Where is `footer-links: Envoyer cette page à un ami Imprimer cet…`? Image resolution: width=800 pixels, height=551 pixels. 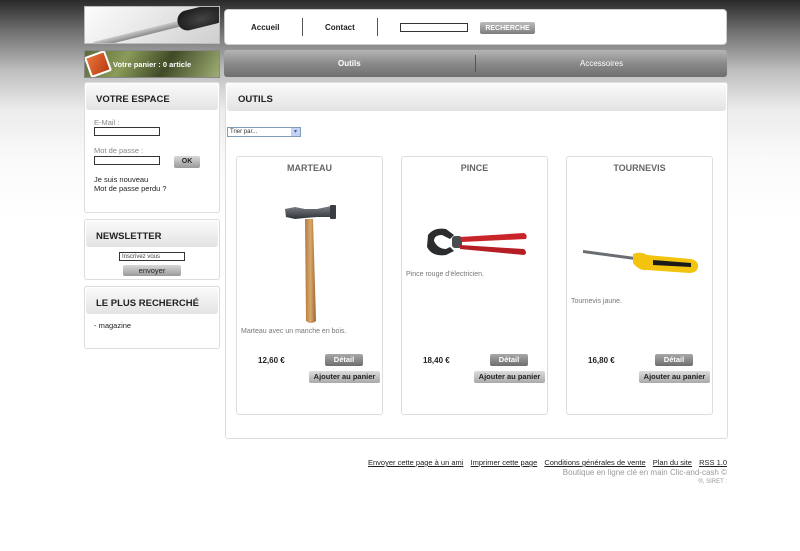
footer-links: Envoyer cette page à un ami Imprimer cet… is located at coordinates (545, 462).